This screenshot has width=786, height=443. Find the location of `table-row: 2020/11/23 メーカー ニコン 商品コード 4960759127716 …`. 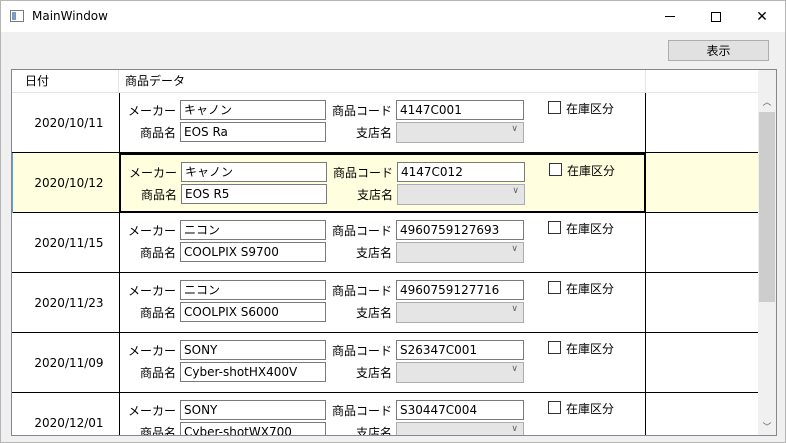

table-row: 2020/11/23 メーカー ニコン 商品コード 4960759127716 … is located at coordinates (385, 303).